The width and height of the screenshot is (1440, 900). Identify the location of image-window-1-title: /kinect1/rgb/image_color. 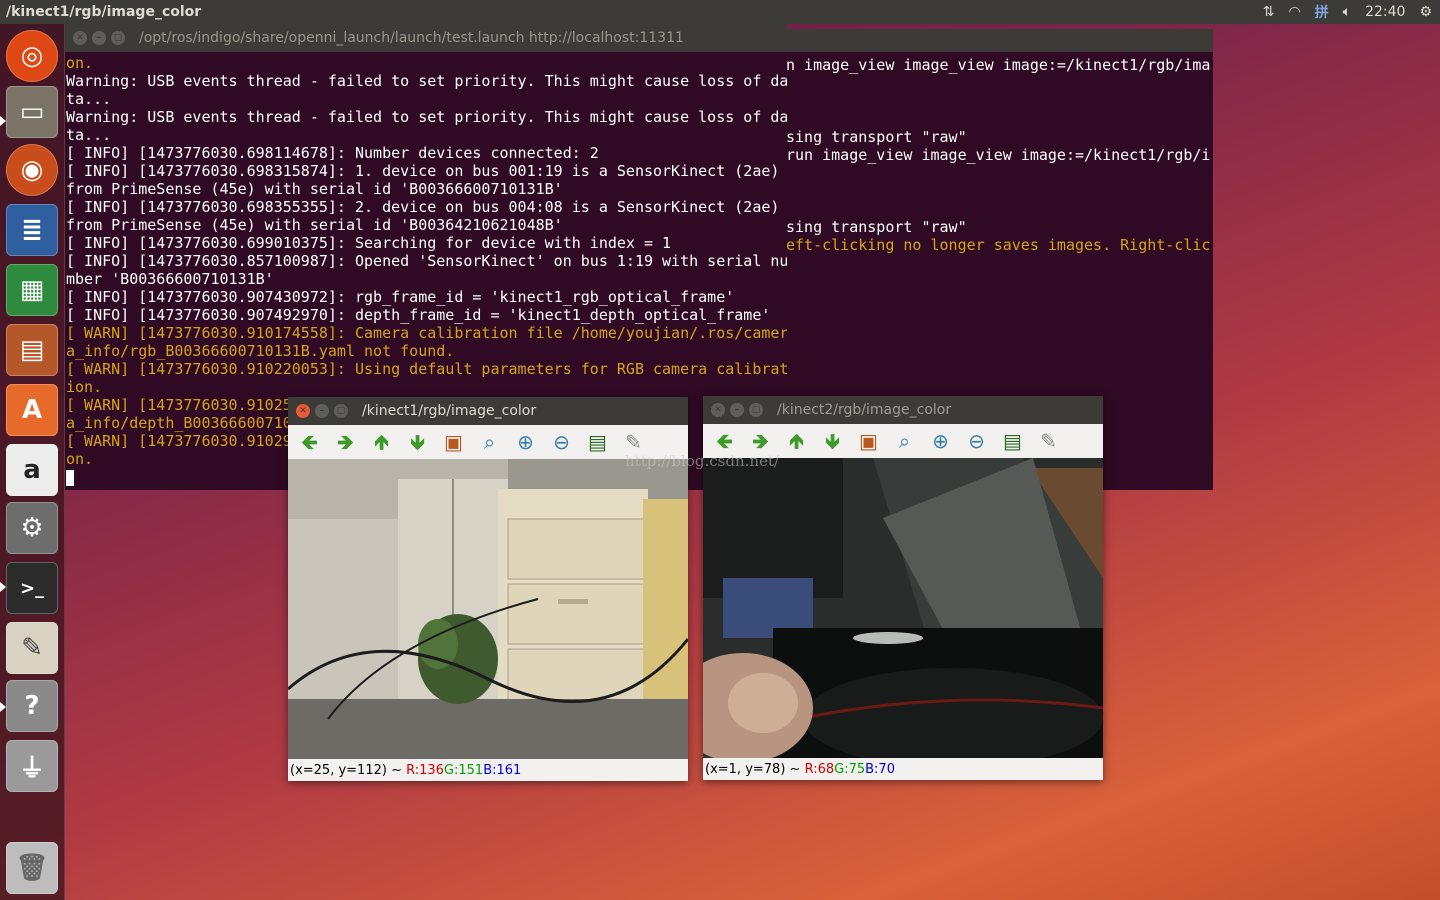
(449, 411).